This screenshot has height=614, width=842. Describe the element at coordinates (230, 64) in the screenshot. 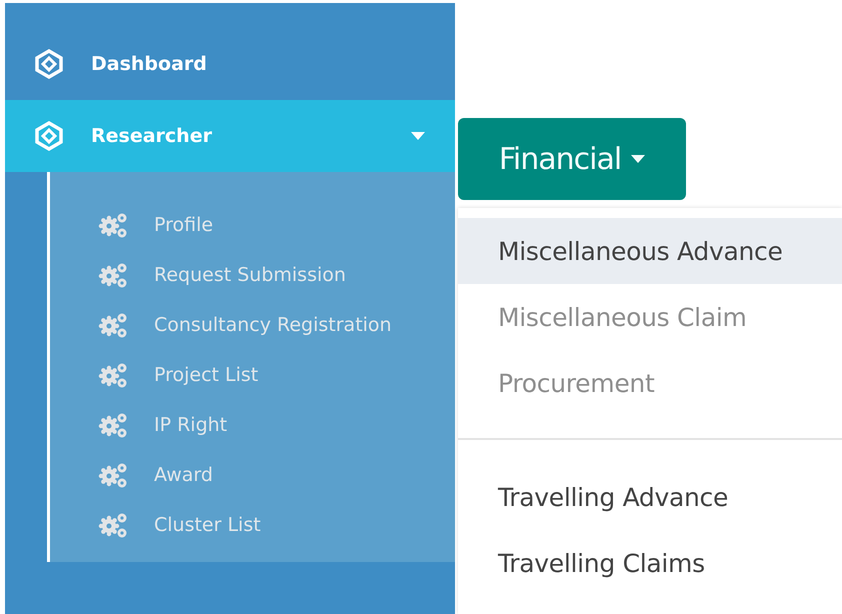

I see `sidebar-item: Dashboard` at that location.